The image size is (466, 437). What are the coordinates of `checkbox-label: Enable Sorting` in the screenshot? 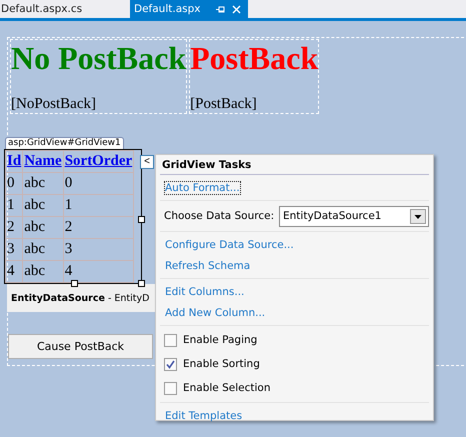 It's located at (221, 364).